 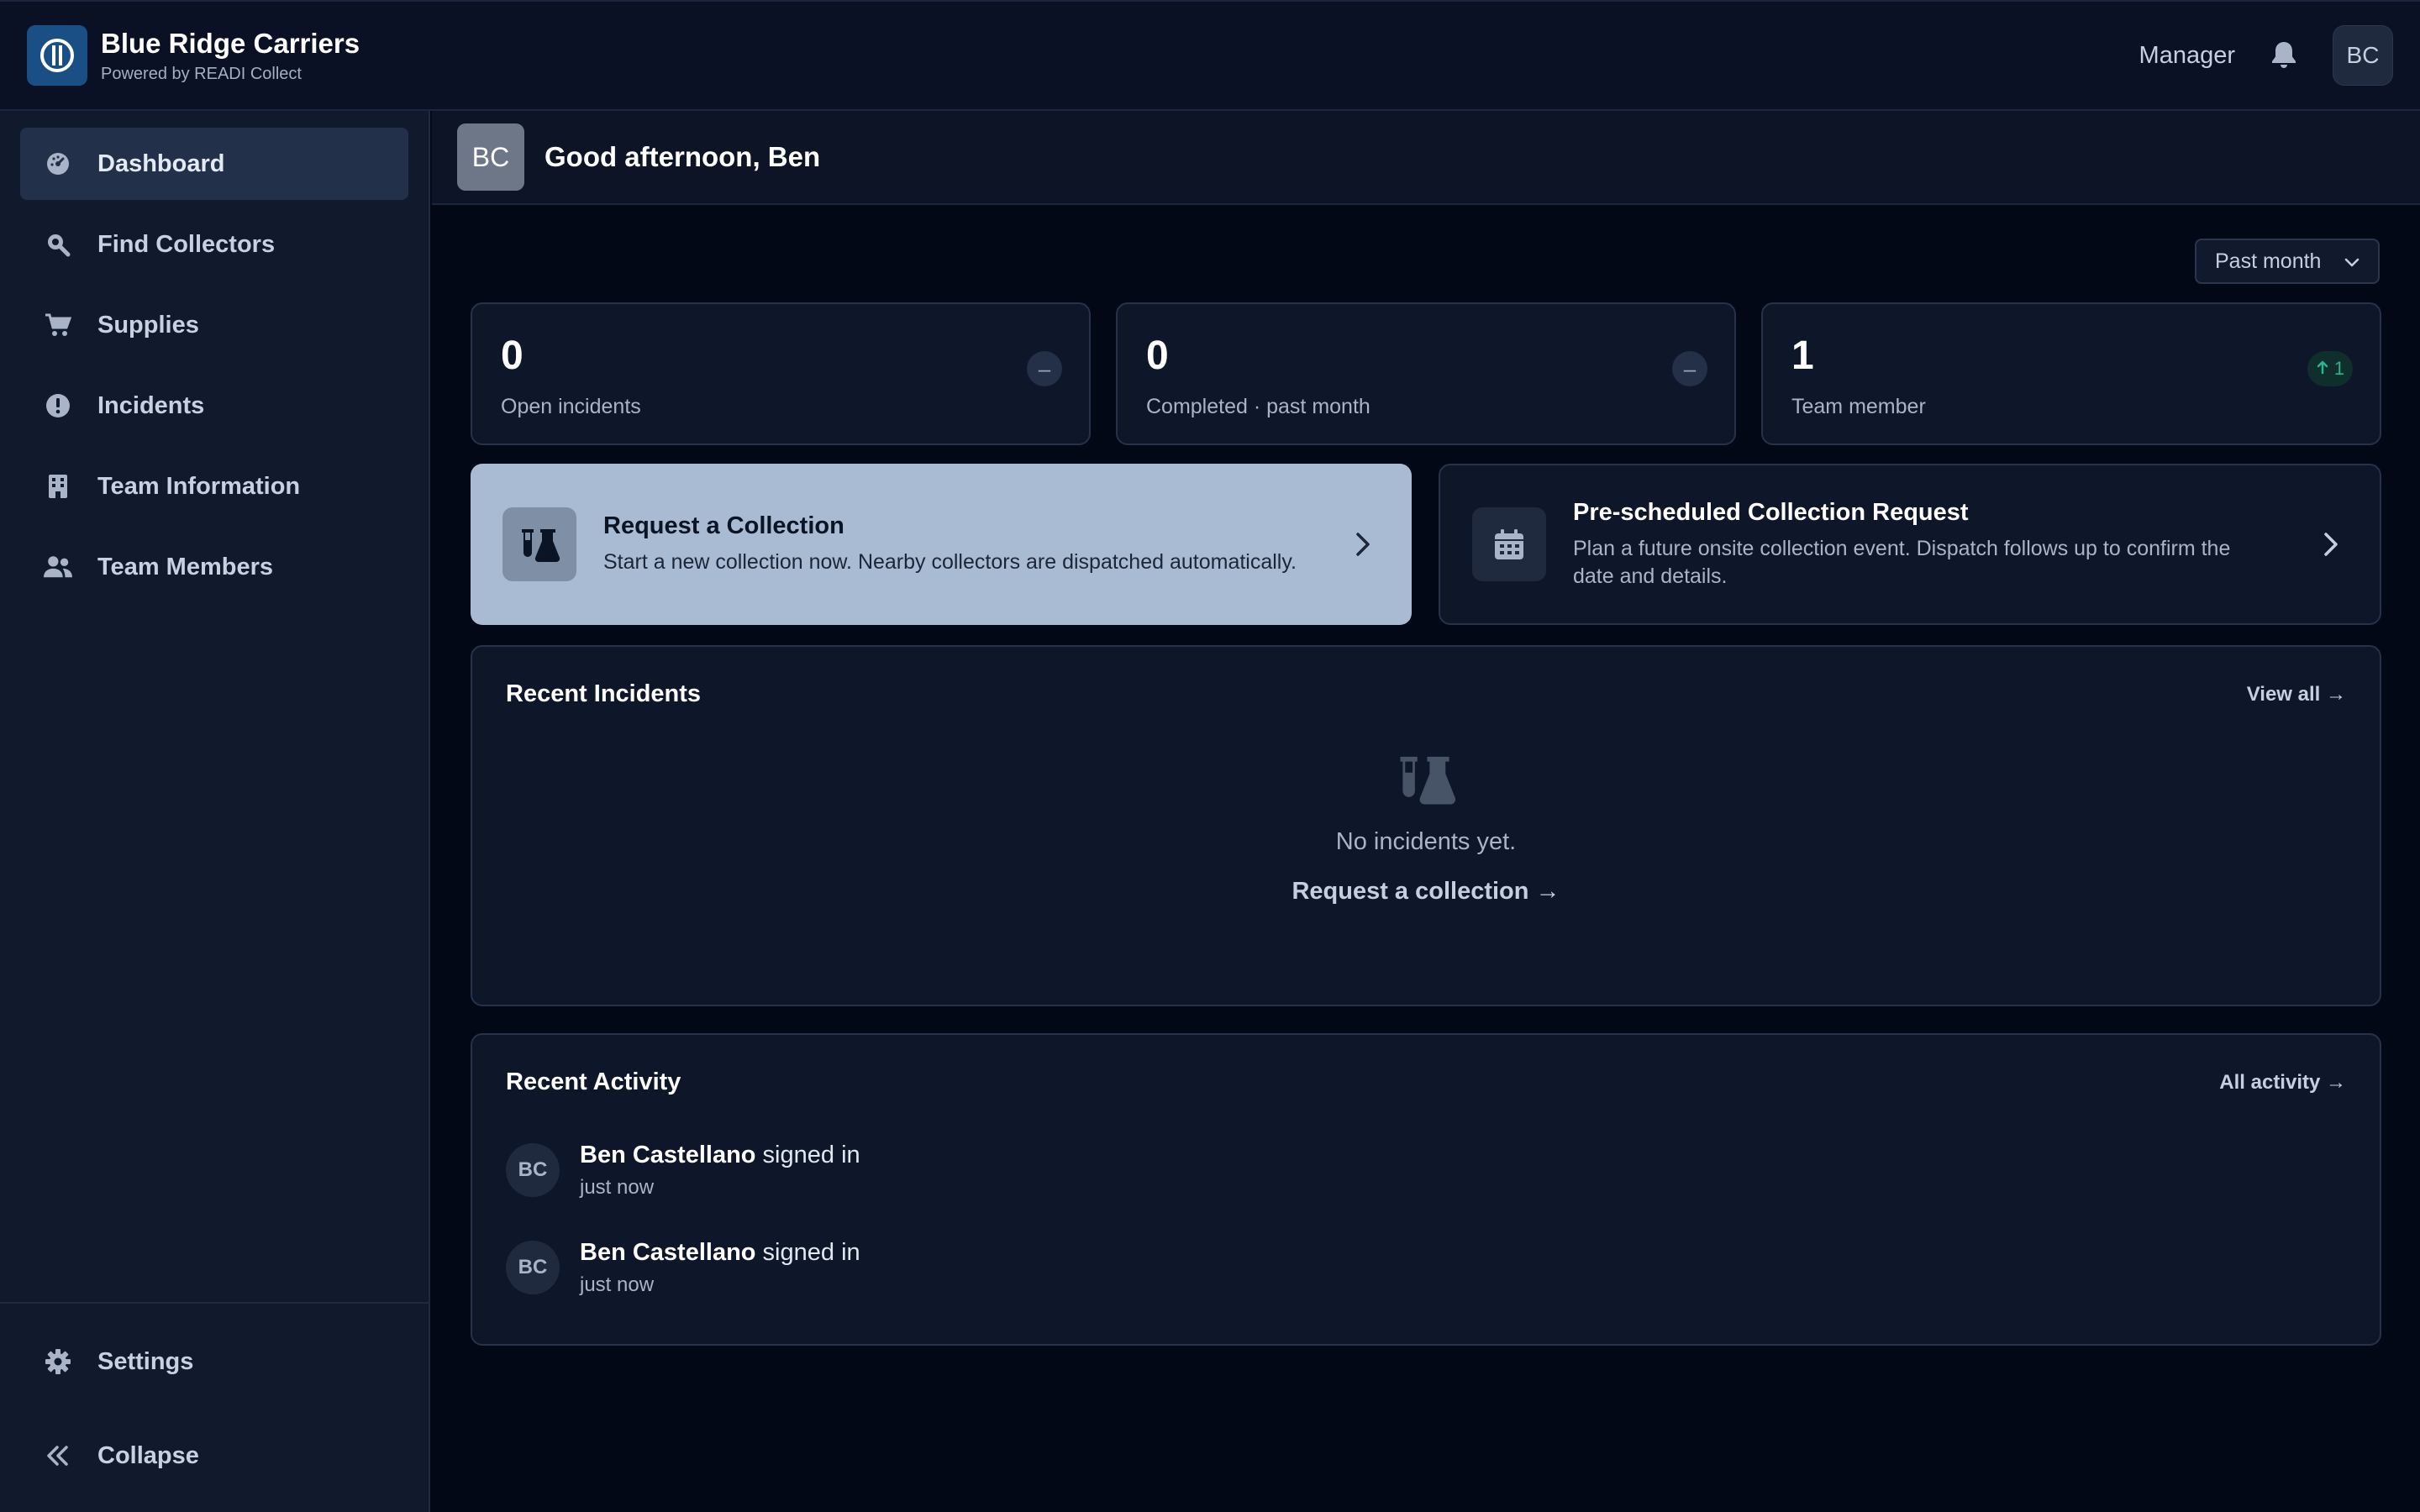 What do you see at coordinates (214, 406) in the screenshot?
I see `sidebar-item-incidents: Incidents` at bounding box center [214, 406].